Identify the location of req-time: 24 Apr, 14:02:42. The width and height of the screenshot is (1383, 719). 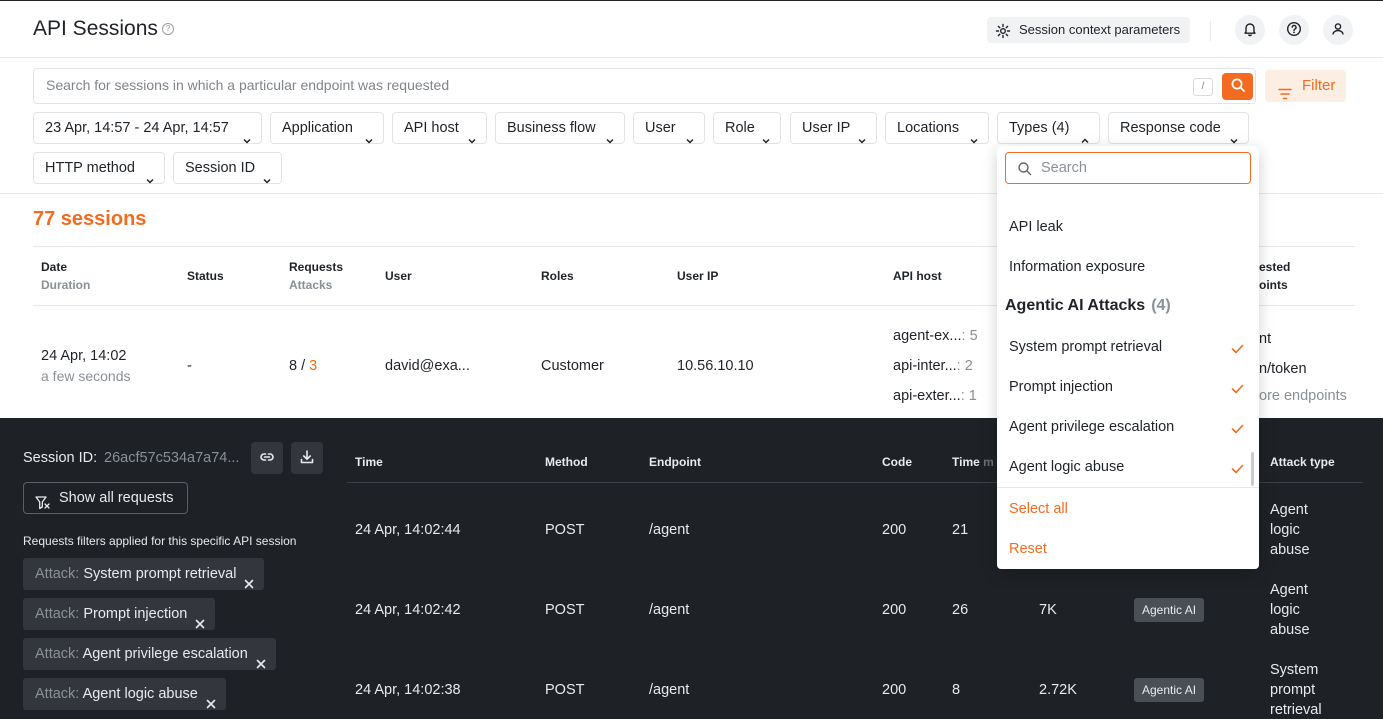
(408, 610).